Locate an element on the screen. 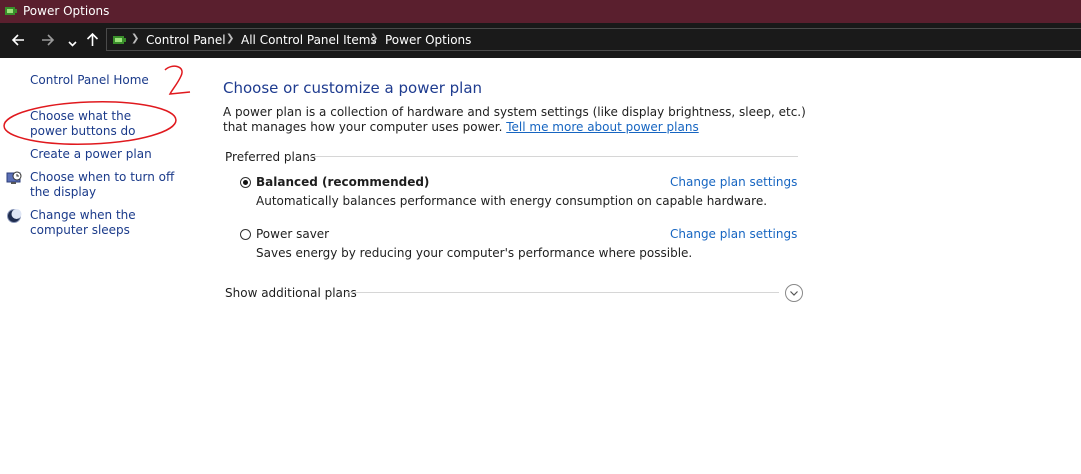  power-saver-change-settings-link: Change plan settings is located at coordinates (733, 234).